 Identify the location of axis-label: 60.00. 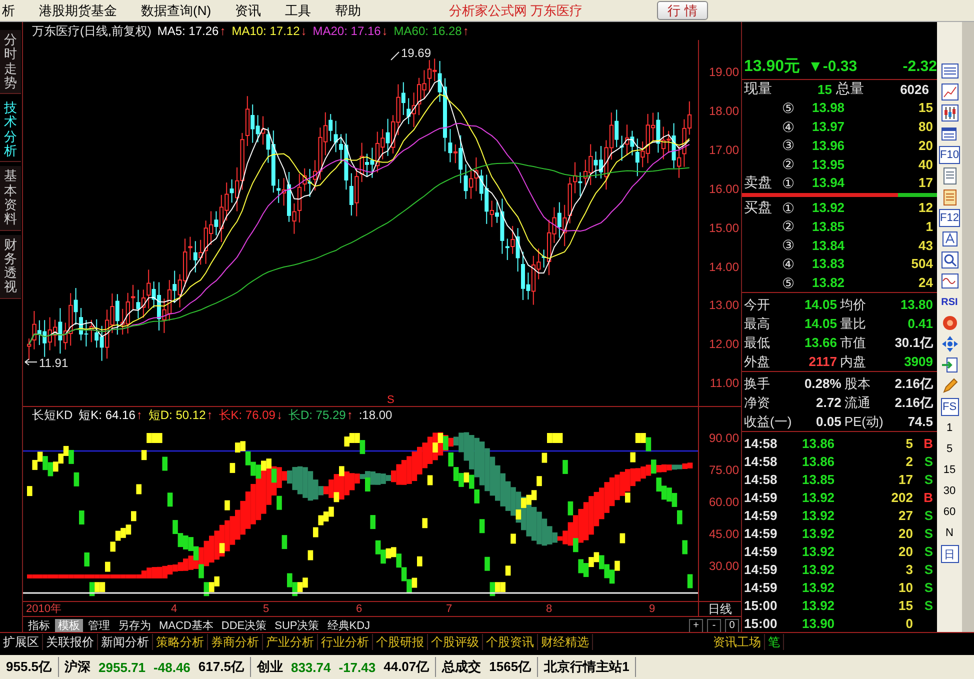
(723, 502).